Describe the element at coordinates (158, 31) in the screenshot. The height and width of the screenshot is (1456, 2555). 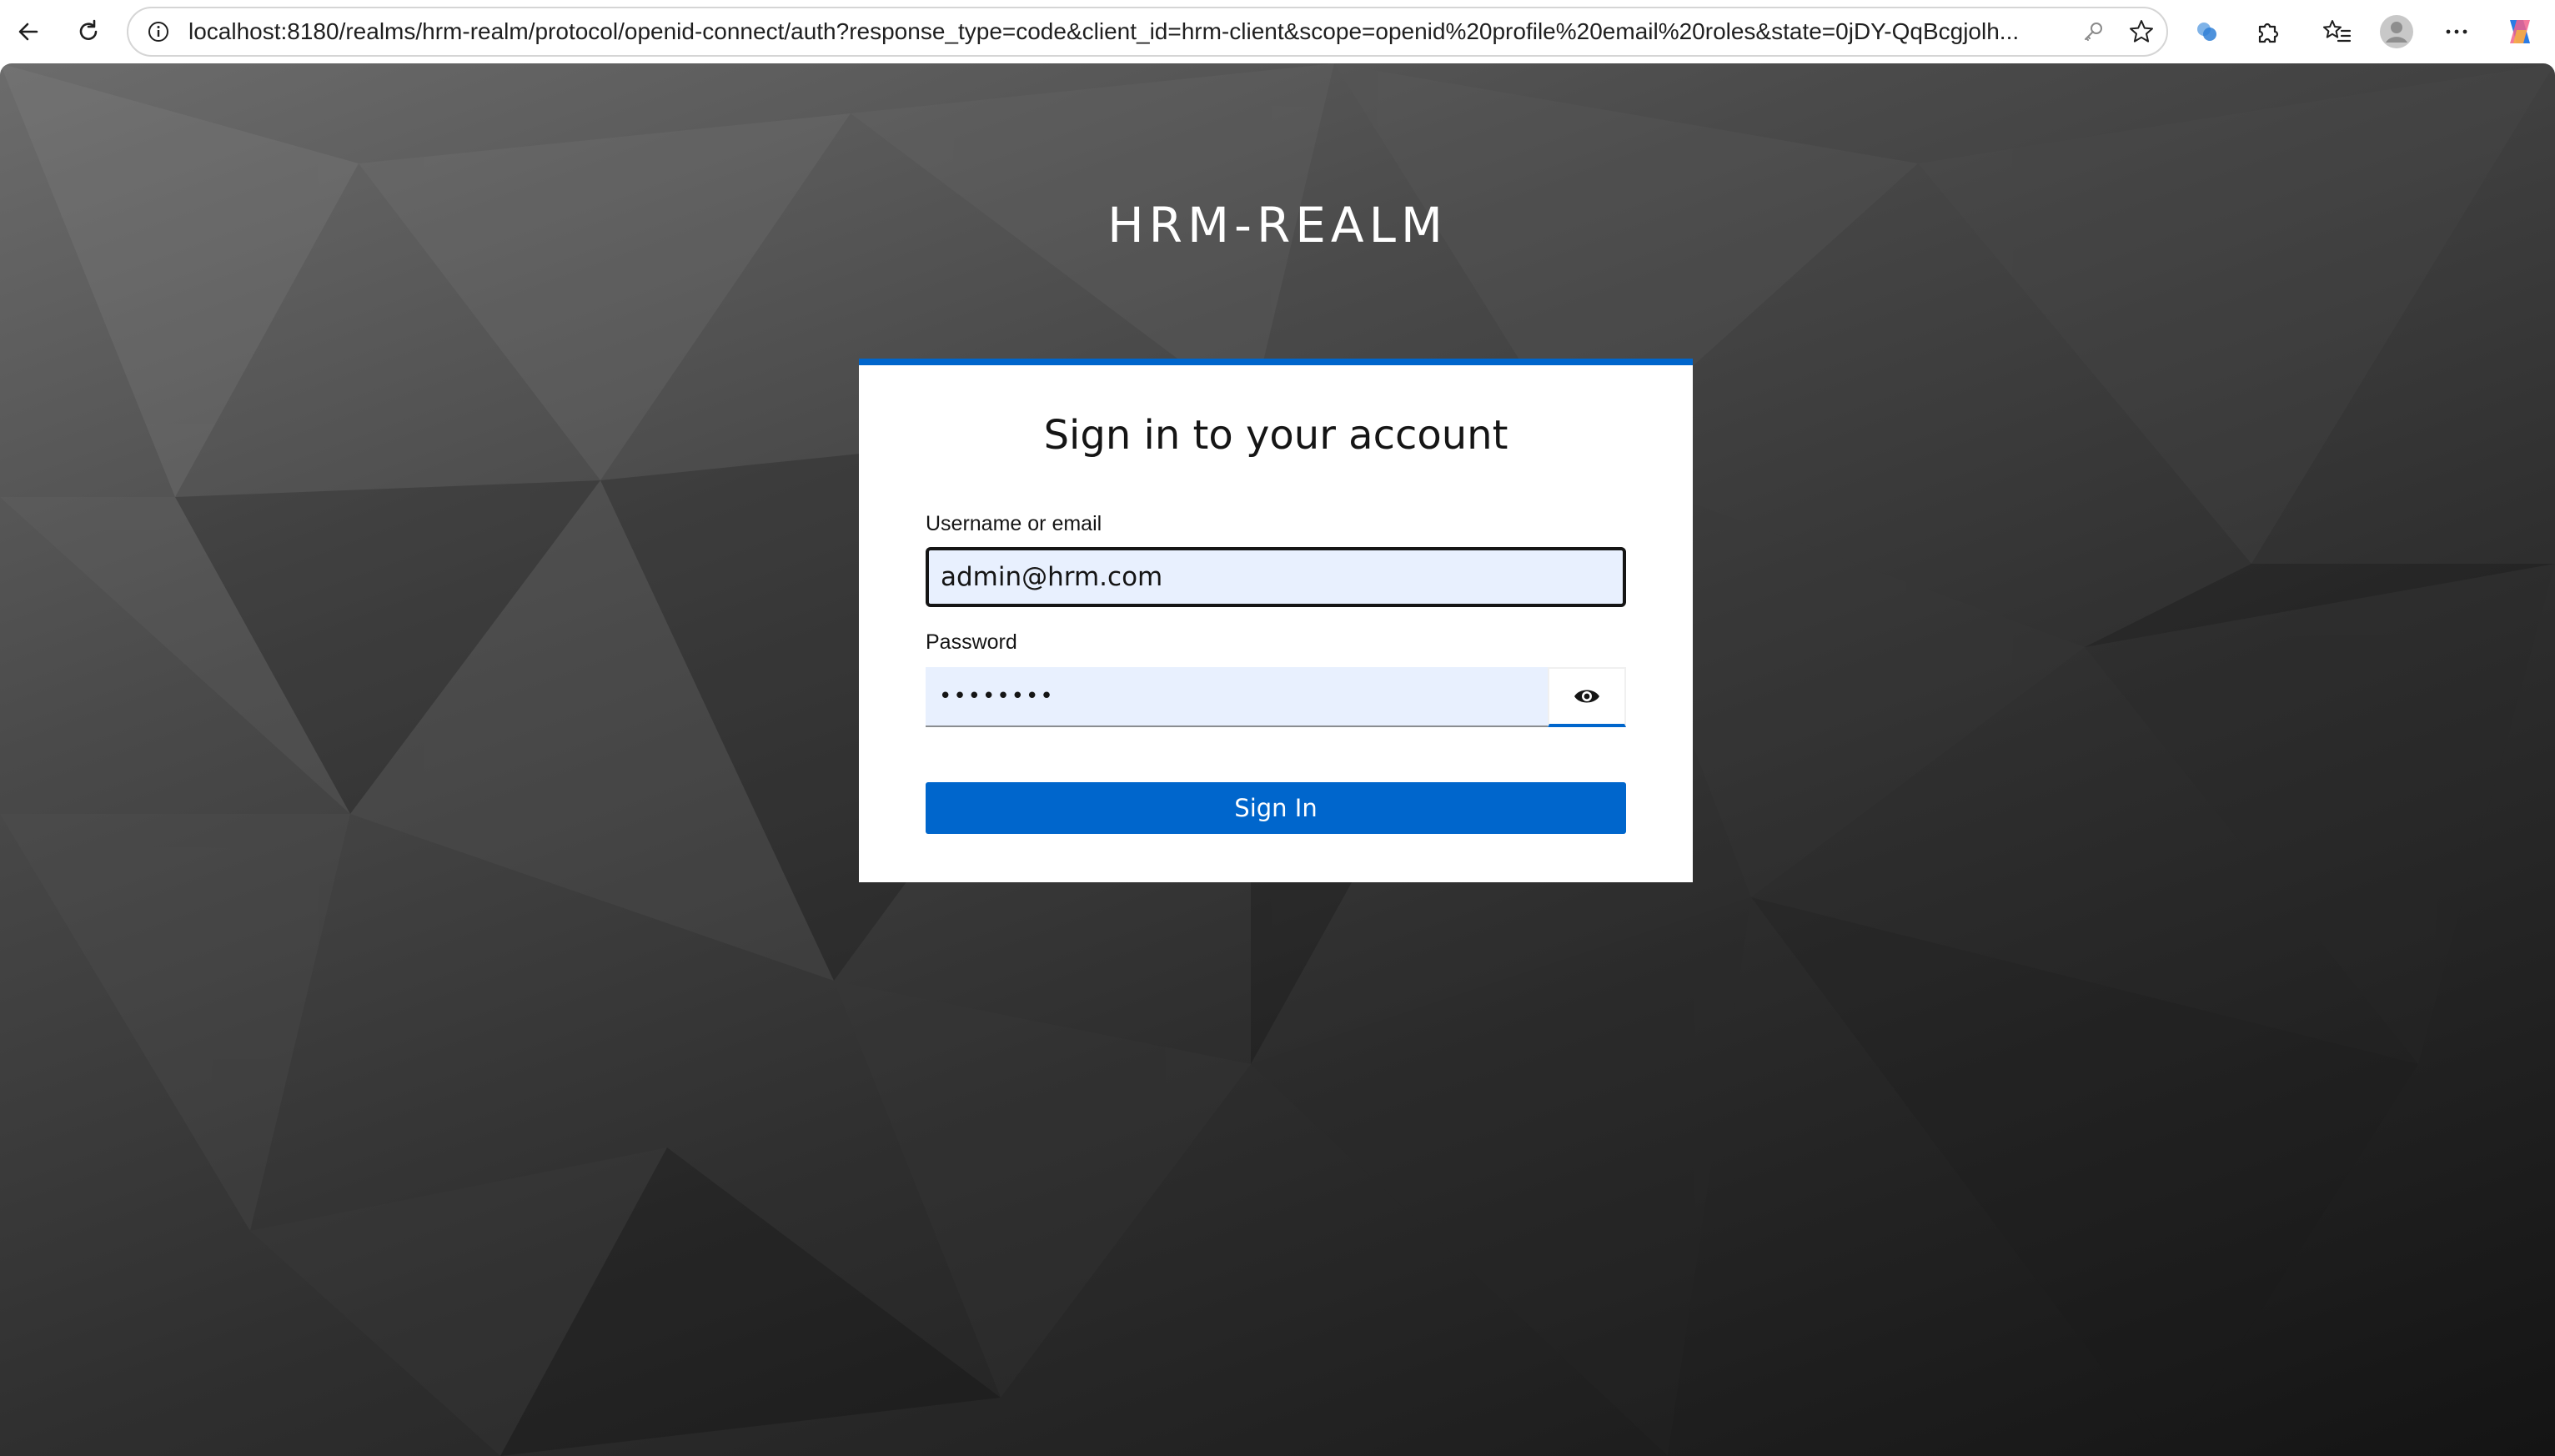
I see `site-info-icon` at that location.